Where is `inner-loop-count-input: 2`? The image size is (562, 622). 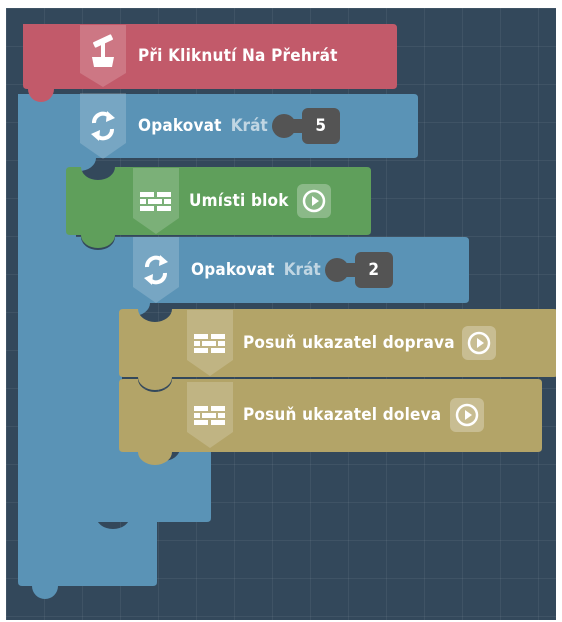 inner-loop-count-input: 2 is located at coordinates (373, 270).